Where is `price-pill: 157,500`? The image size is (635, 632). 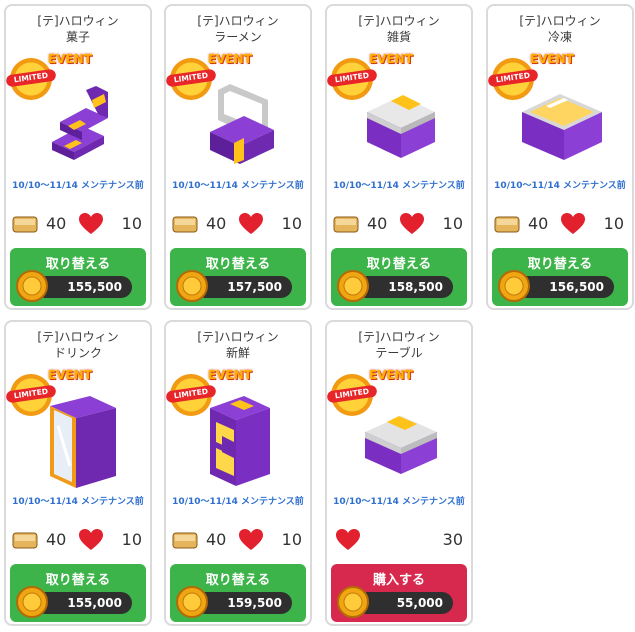 price-pill: 157,500 is located at coordinates (243, 287).